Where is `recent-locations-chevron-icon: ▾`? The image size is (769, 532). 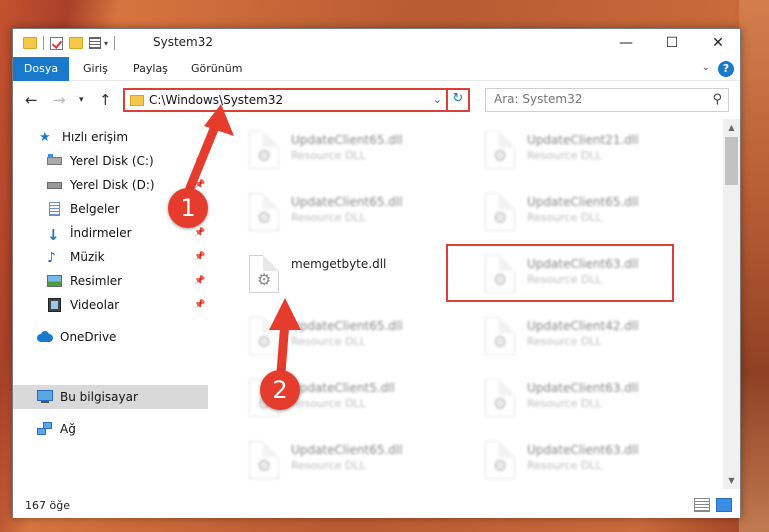 recent-locations-chevron-icon: ▾ is located at coordinates (81, 100).